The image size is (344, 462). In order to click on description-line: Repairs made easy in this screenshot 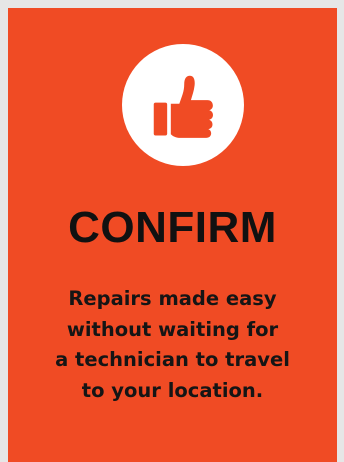, I will do `click(172, 298)`.